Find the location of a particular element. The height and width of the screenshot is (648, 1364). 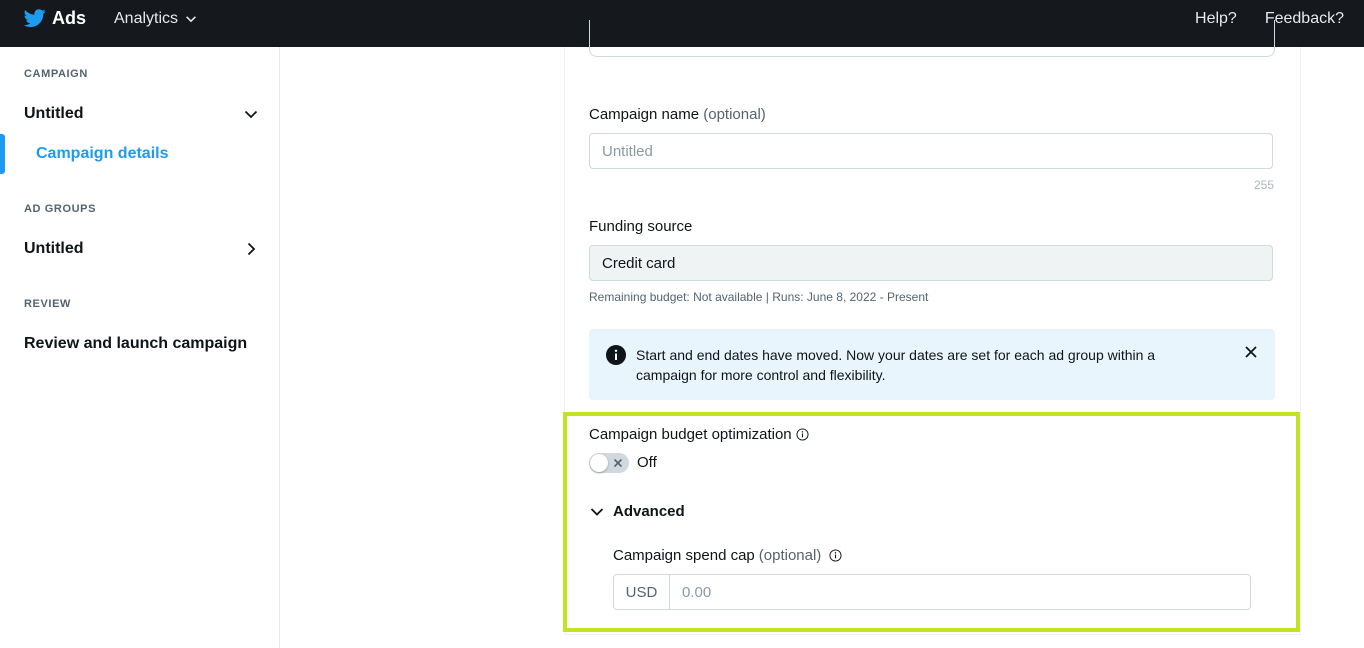

campaign-name-placeholder: Untitled is located at coordinates (627, 151).